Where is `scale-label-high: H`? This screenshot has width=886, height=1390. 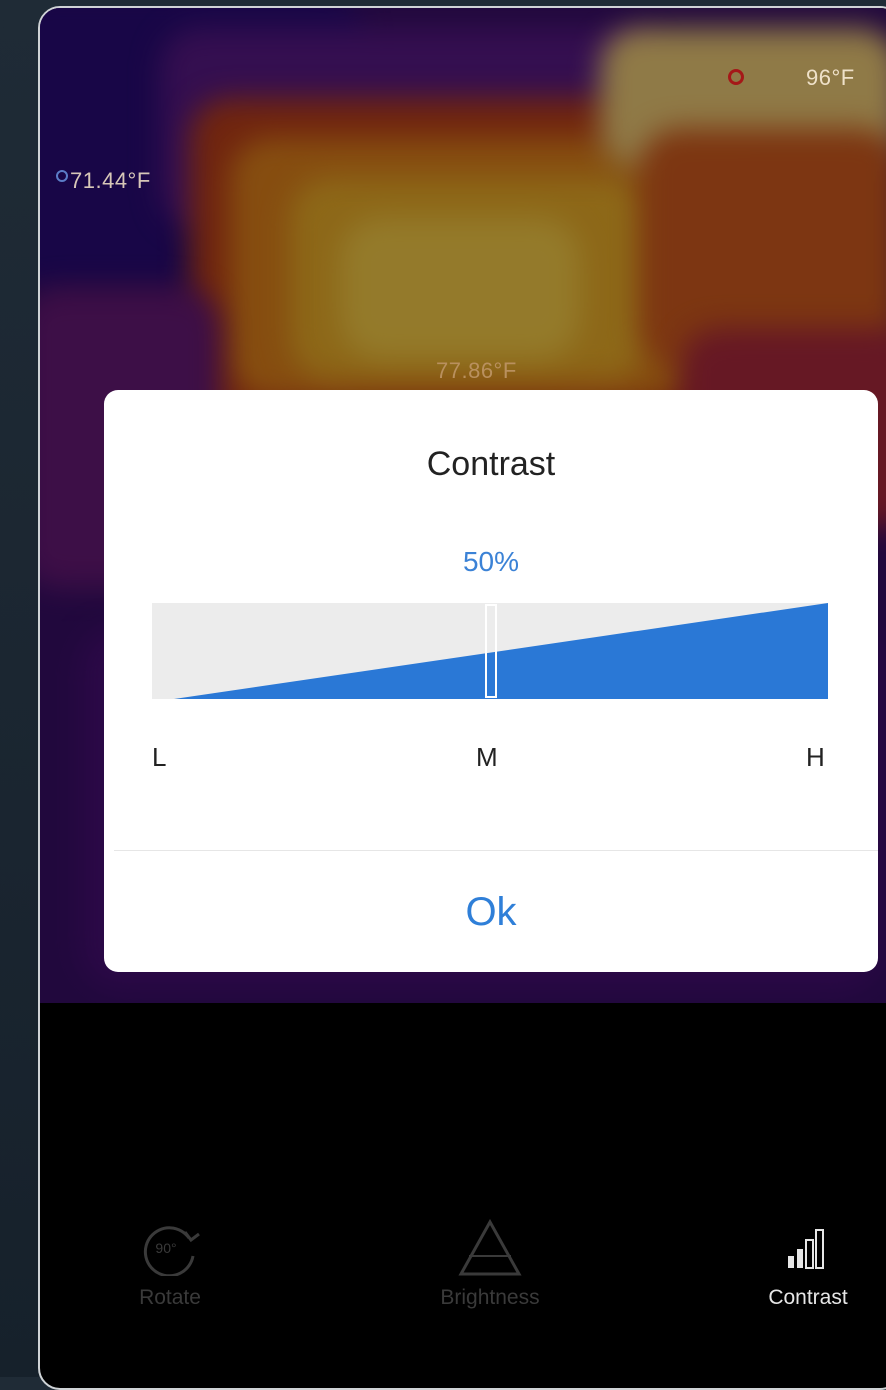
scale-label-high: H is located at coordinates (815, 757).